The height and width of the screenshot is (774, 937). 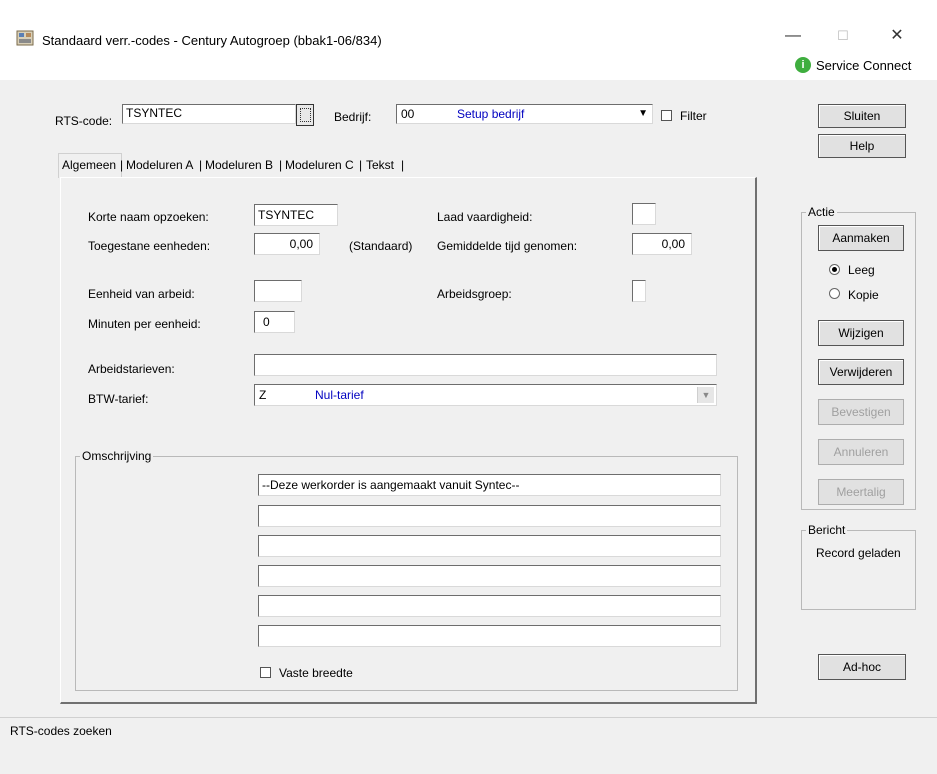 I want to click on btw-code: Z, so click(x=263, y=395).